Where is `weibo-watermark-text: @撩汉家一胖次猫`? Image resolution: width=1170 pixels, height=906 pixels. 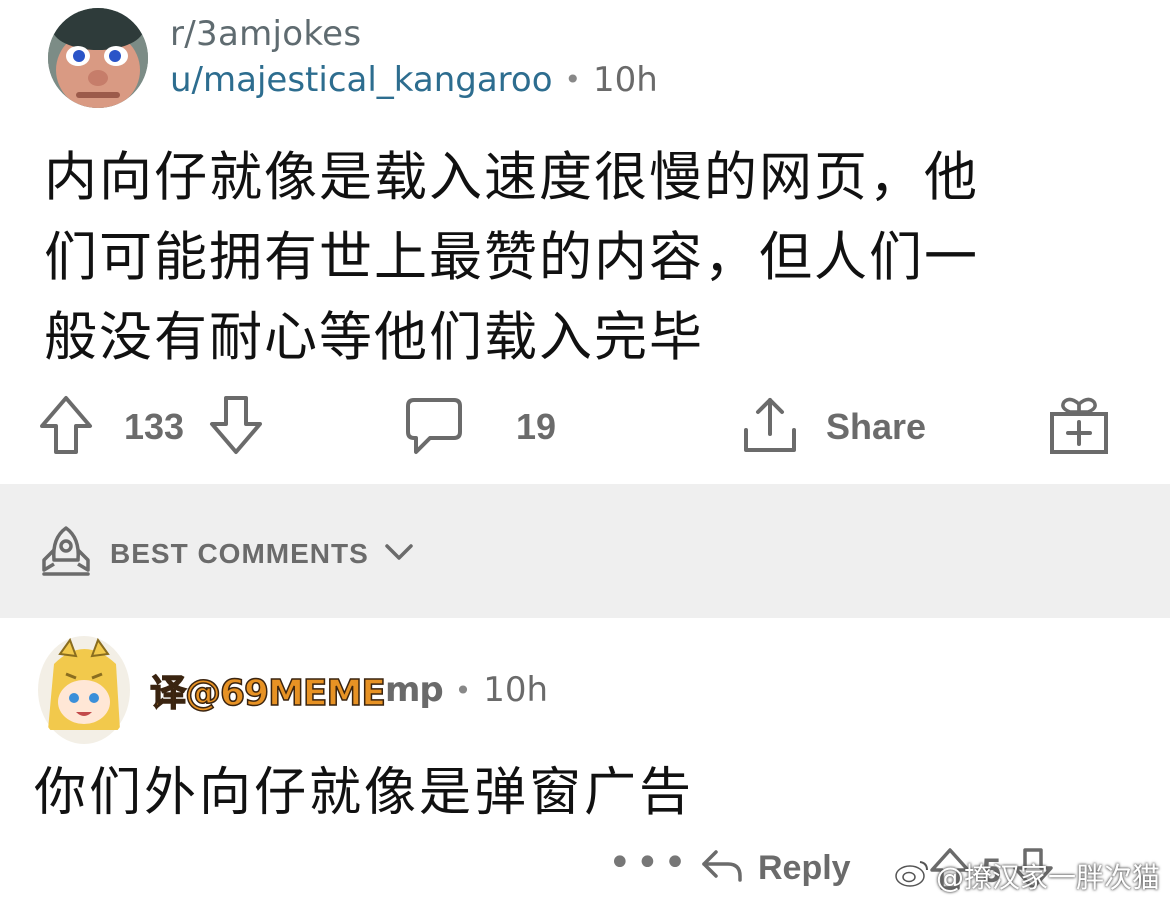
weibo-watermark-text: @撩汉家一胖次猫 is located at coordinates (1047, 877).